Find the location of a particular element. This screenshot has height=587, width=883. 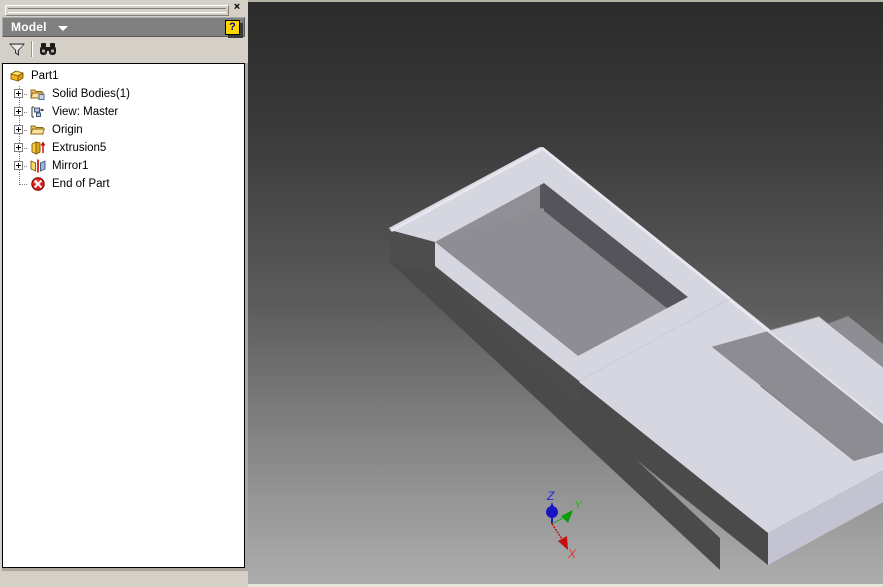

tree-item-solid-bodies: Solid Bodies(1) is located at coordinates (123, 94).